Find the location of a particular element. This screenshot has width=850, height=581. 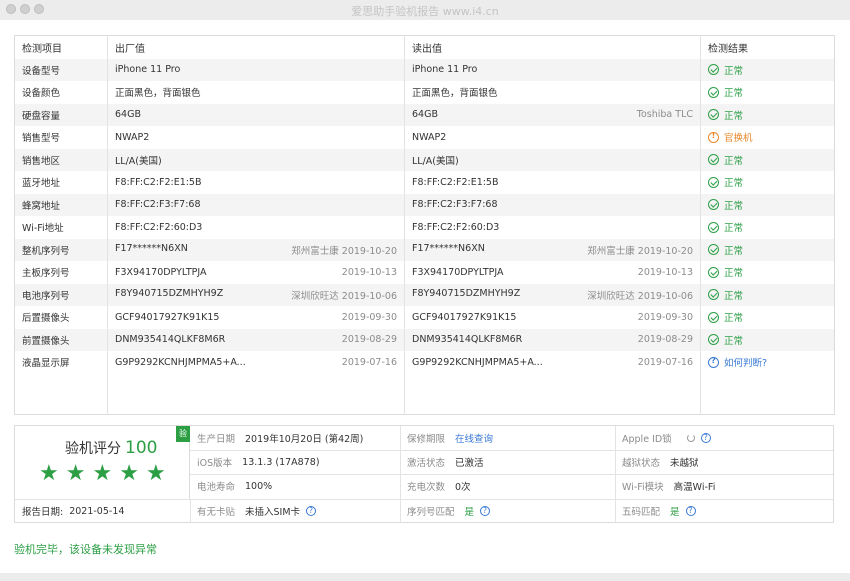

score-box: 验机评分 100 ★ ★ ★ ★ ★ 验 is located at coordinates (102, 462).